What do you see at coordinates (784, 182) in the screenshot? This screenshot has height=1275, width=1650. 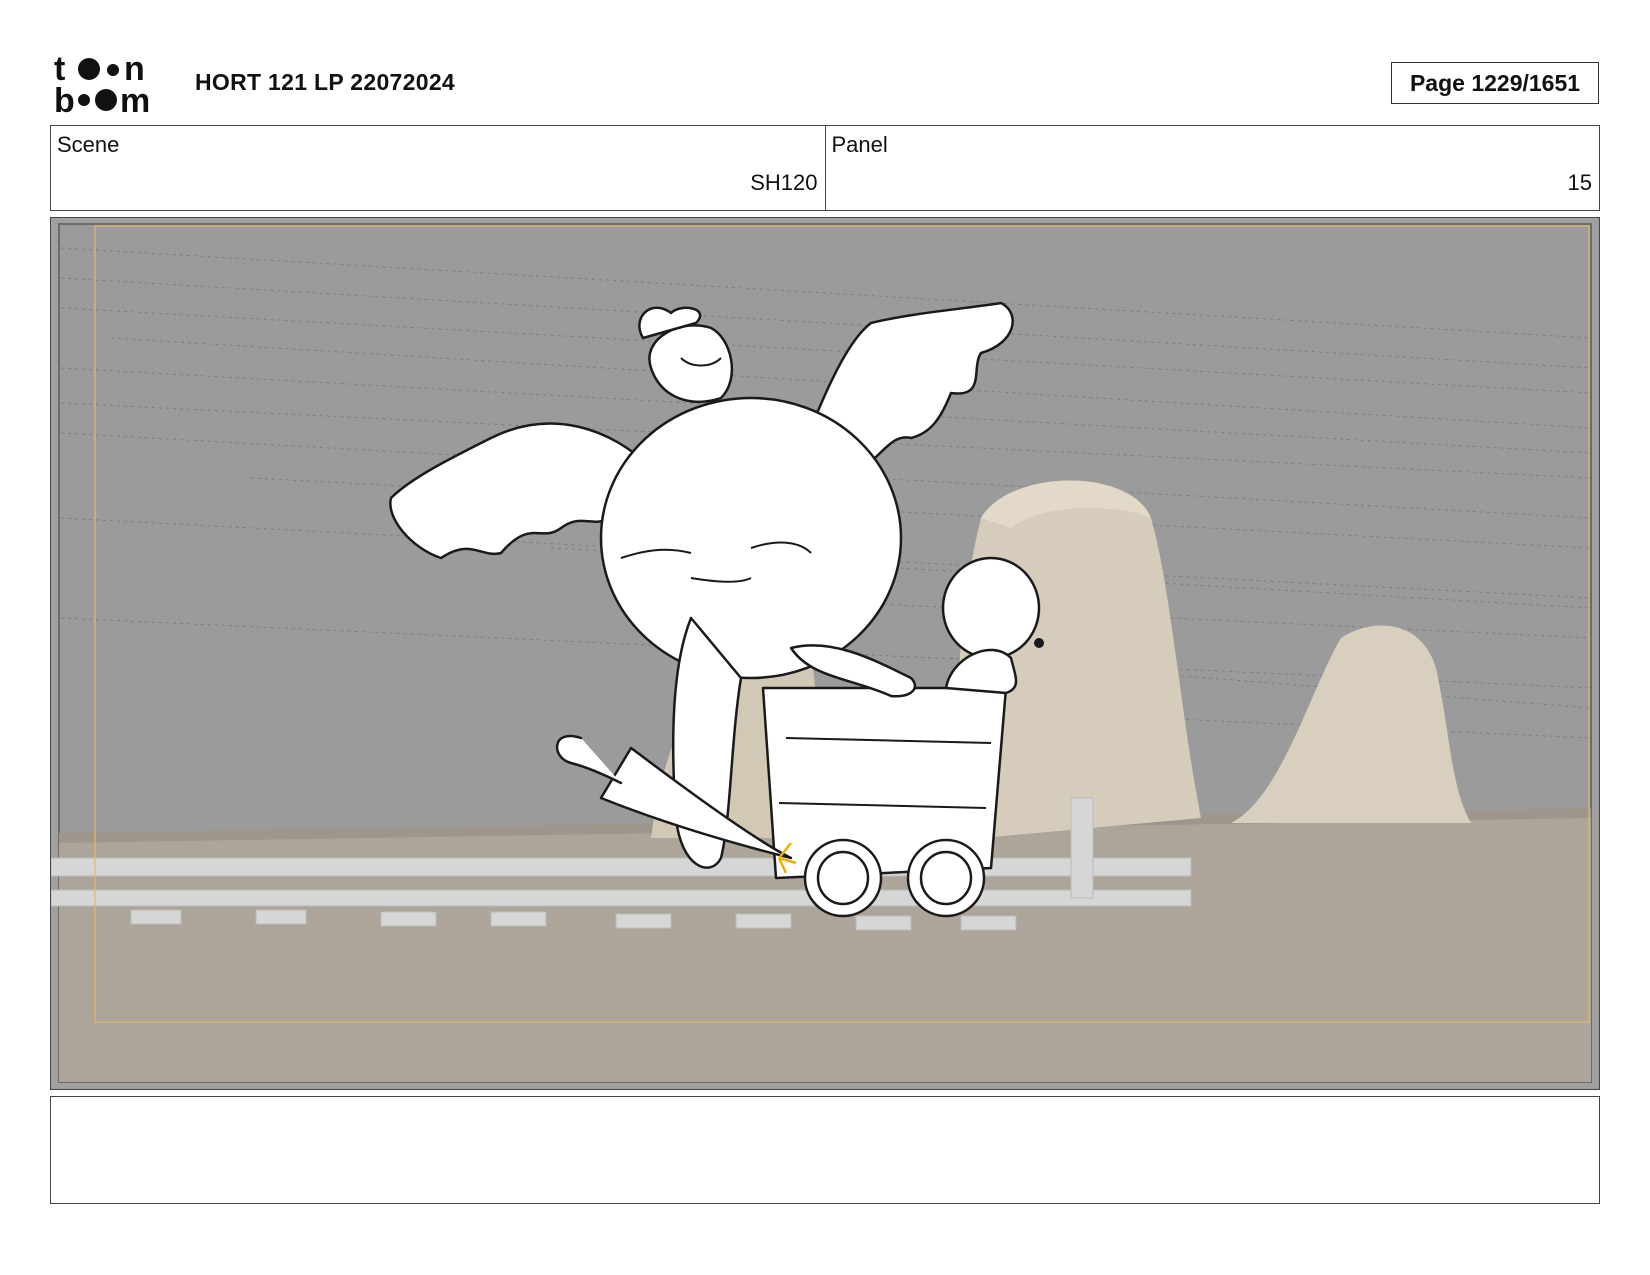 I see `scene-value: SH120` at bounding box center [784, 182].